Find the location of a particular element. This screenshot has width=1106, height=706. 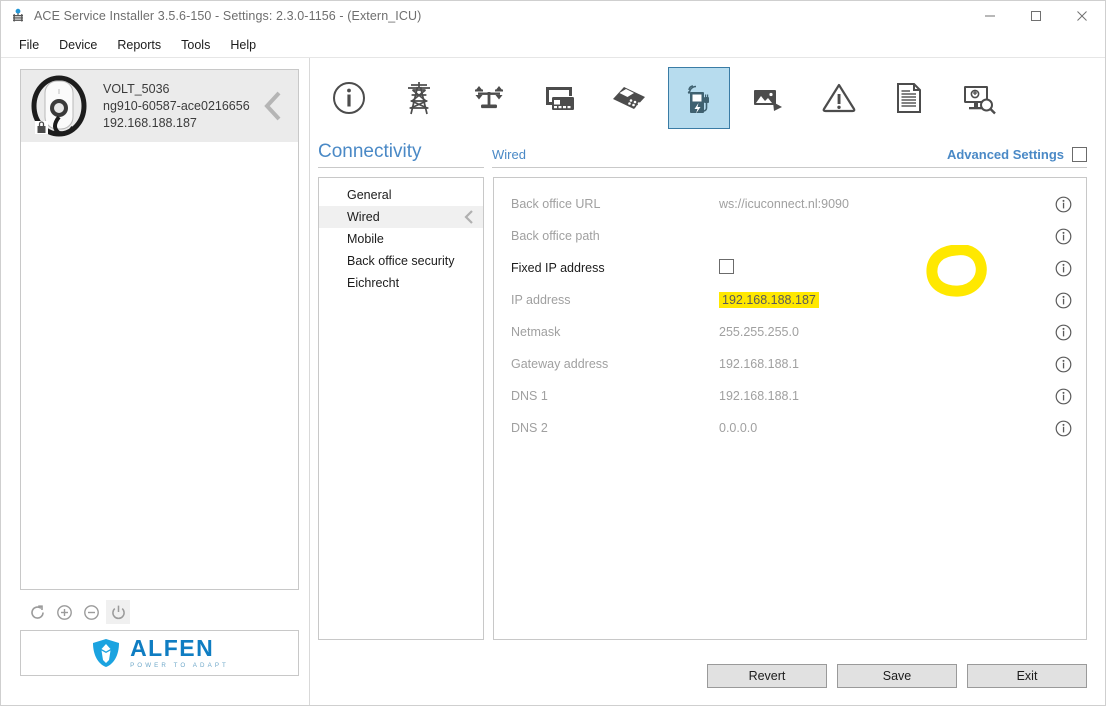

device-serial: ng910-60587-ace0216656 is located at coordinates (176, 105).